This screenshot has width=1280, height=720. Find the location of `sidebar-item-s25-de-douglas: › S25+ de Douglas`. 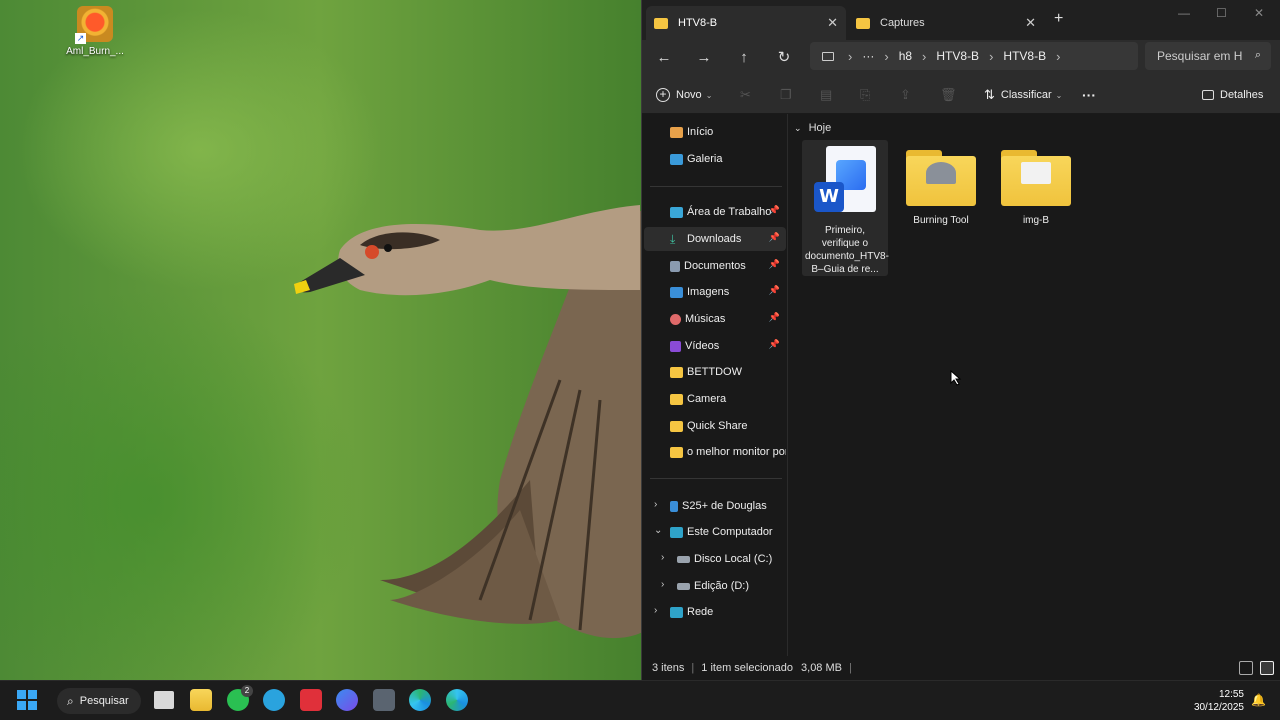

sidebar-item-s25-de-douglas: › S25+ de Douglas is located at coordinates (715, 506).